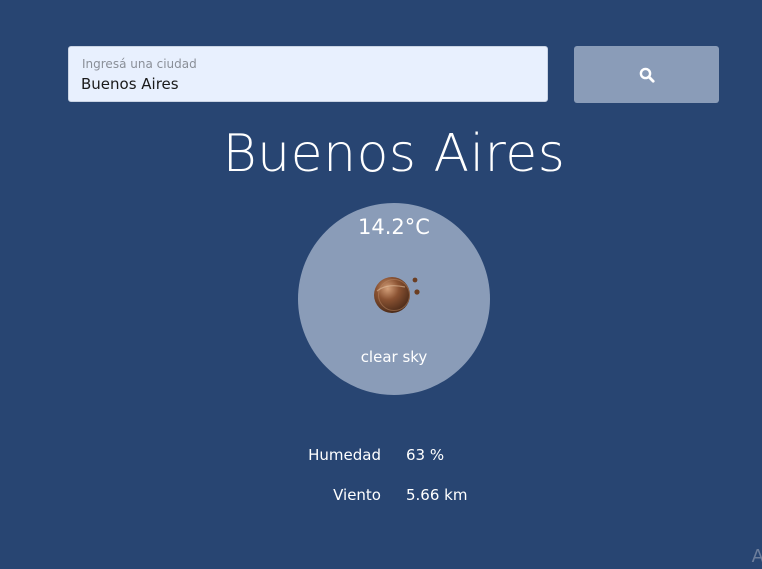 The height and width of the screenshot is (569, 762). Describe the element at coordinates (139, 64) in the screenshot. I see `search-label: Ingresá una ciudad` at that location.